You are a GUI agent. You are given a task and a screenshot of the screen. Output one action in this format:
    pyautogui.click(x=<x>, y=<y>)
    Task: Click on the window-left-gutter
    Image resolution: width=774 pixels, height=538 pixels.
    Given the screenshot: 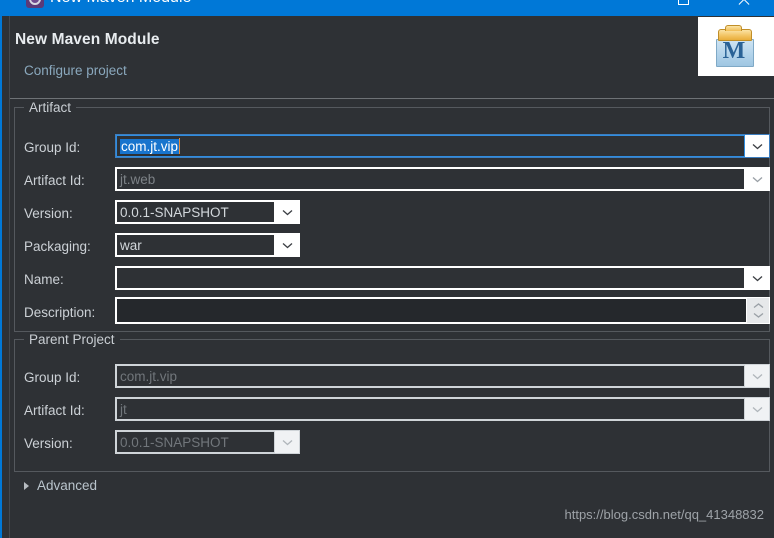 What is the action you would take?
    pyautogui.click(x=5, y=277)
    